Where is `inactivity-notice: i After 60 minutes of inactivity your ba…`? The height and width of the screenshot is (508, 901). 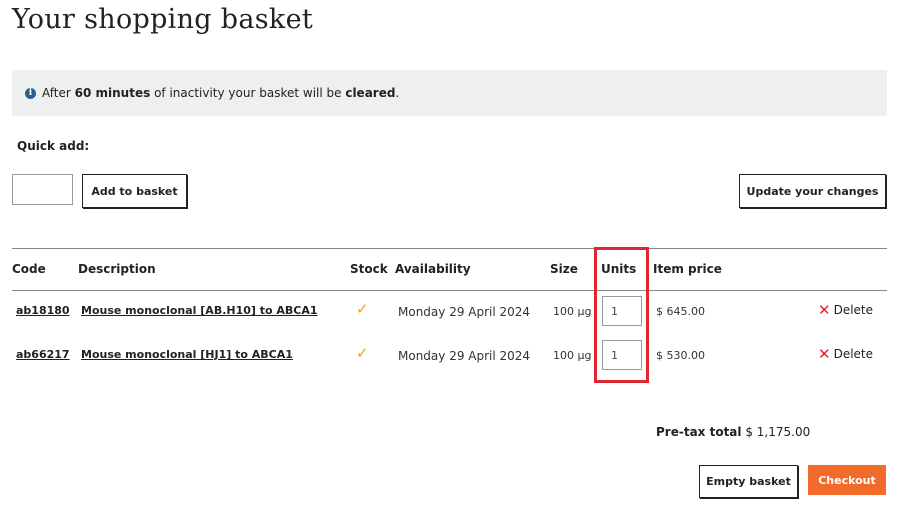 inactivity-notice: i After 60 minutes of inactivity your ba… is located at coordinates (449, 93).